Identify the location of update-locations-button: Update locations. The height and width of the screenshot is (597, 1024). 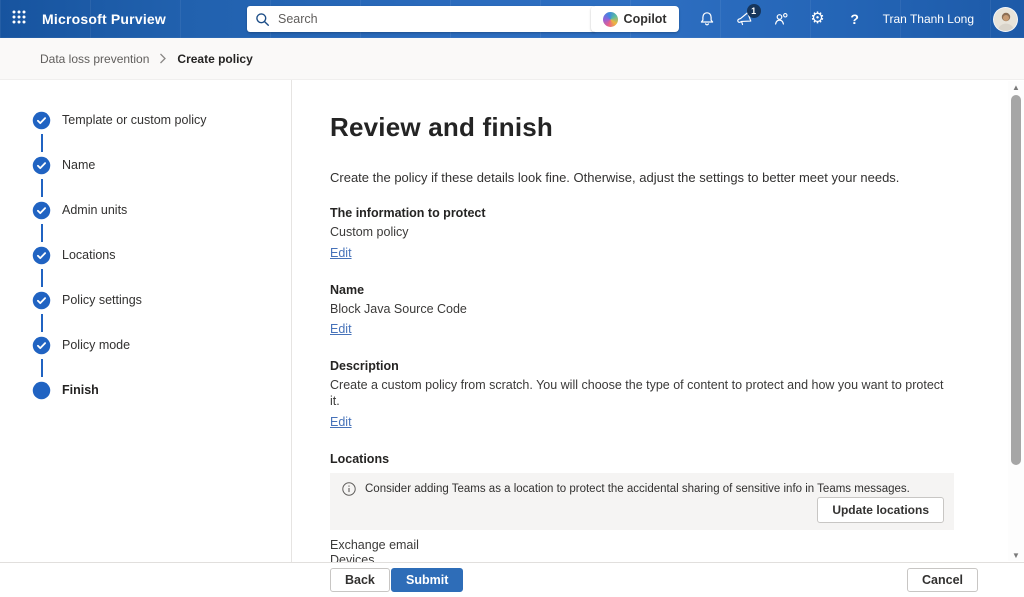
(880, 509).